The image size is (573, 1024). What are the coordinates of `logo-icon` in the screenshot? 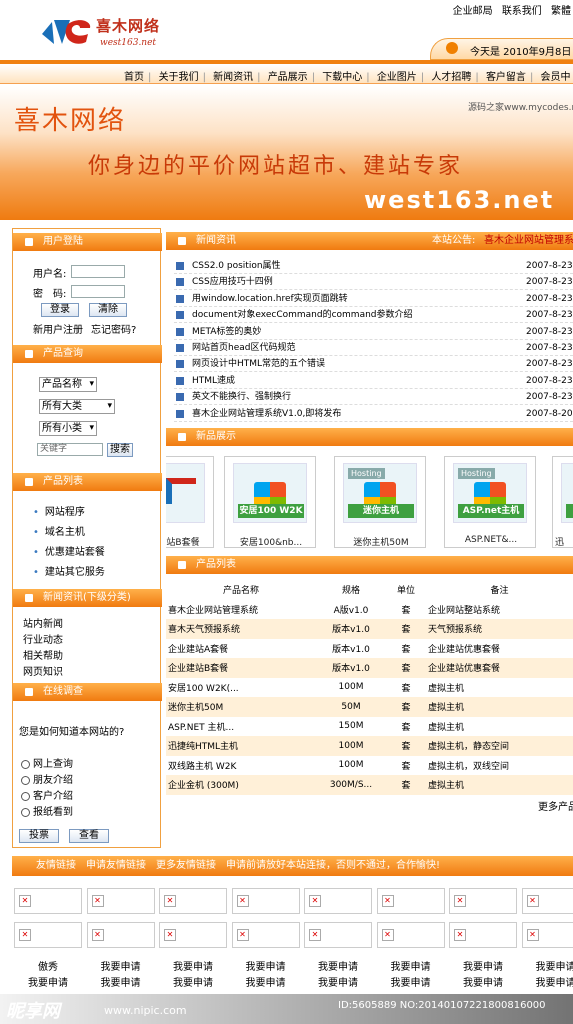 It's located at (66, 32).